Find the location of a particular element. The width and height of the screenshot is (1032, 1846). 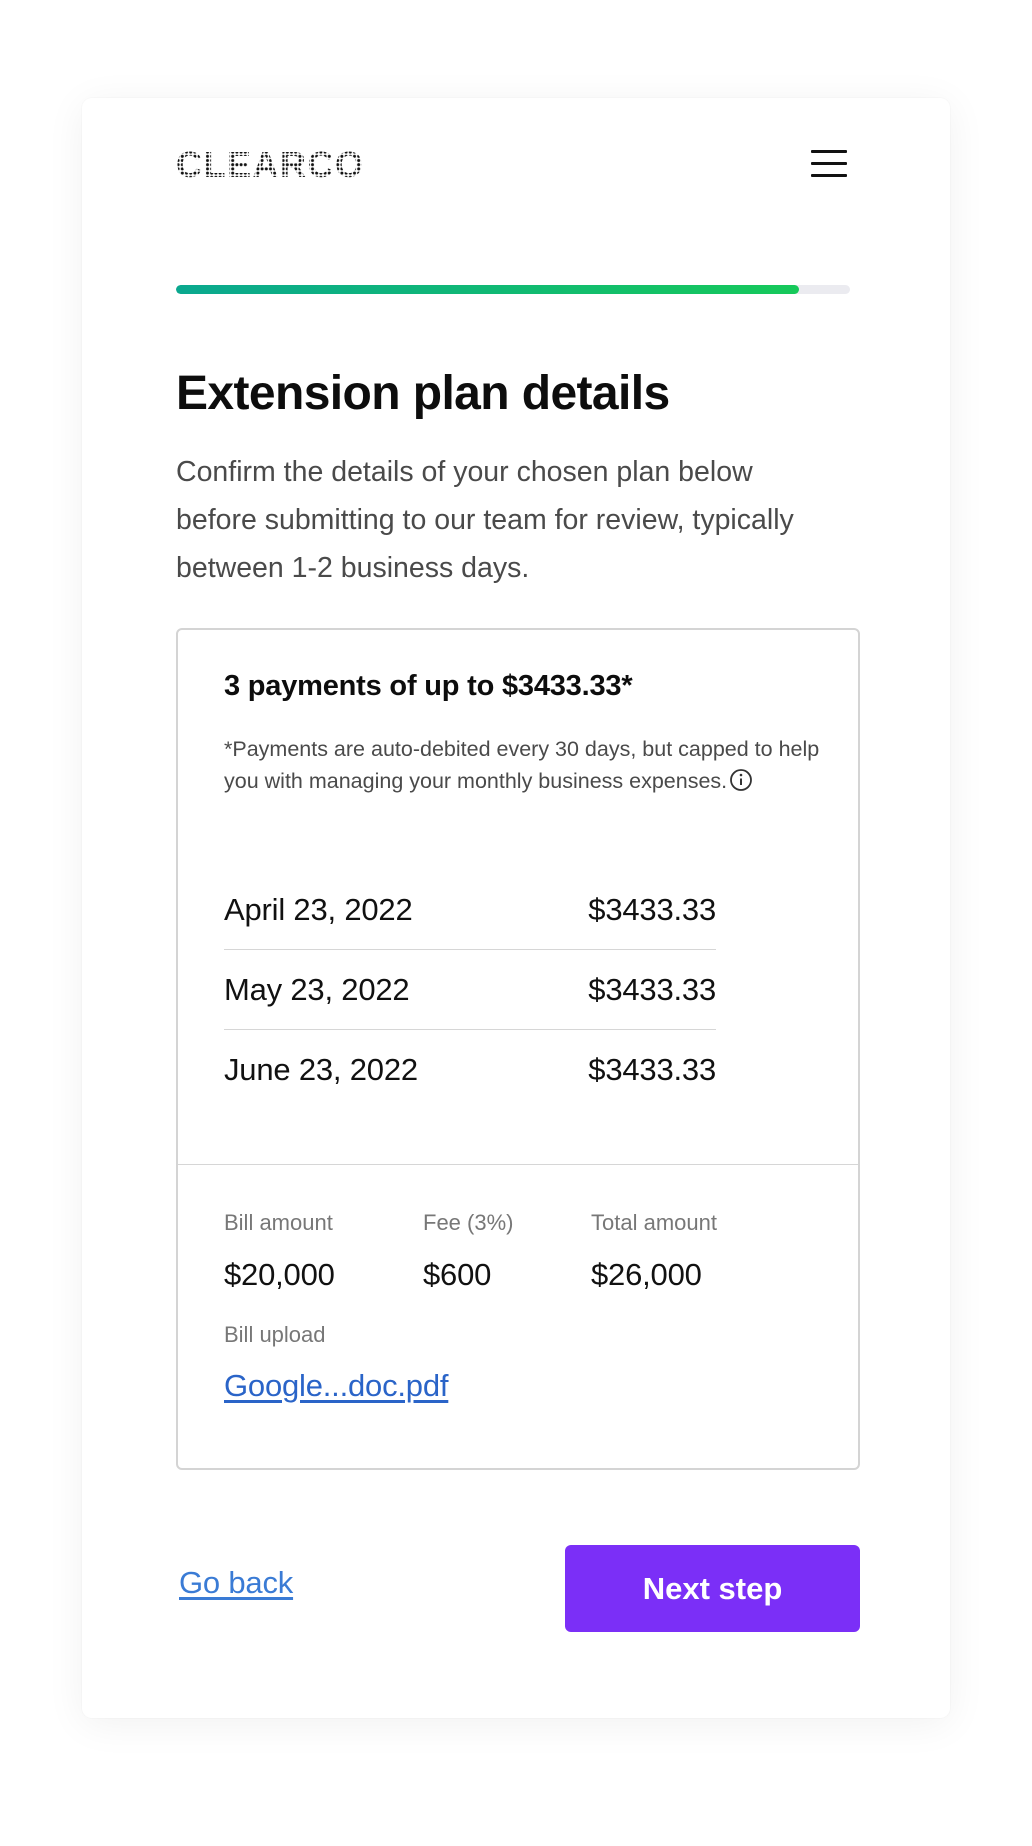

hamburger-menu-icon is located at coordinates (829, 169).